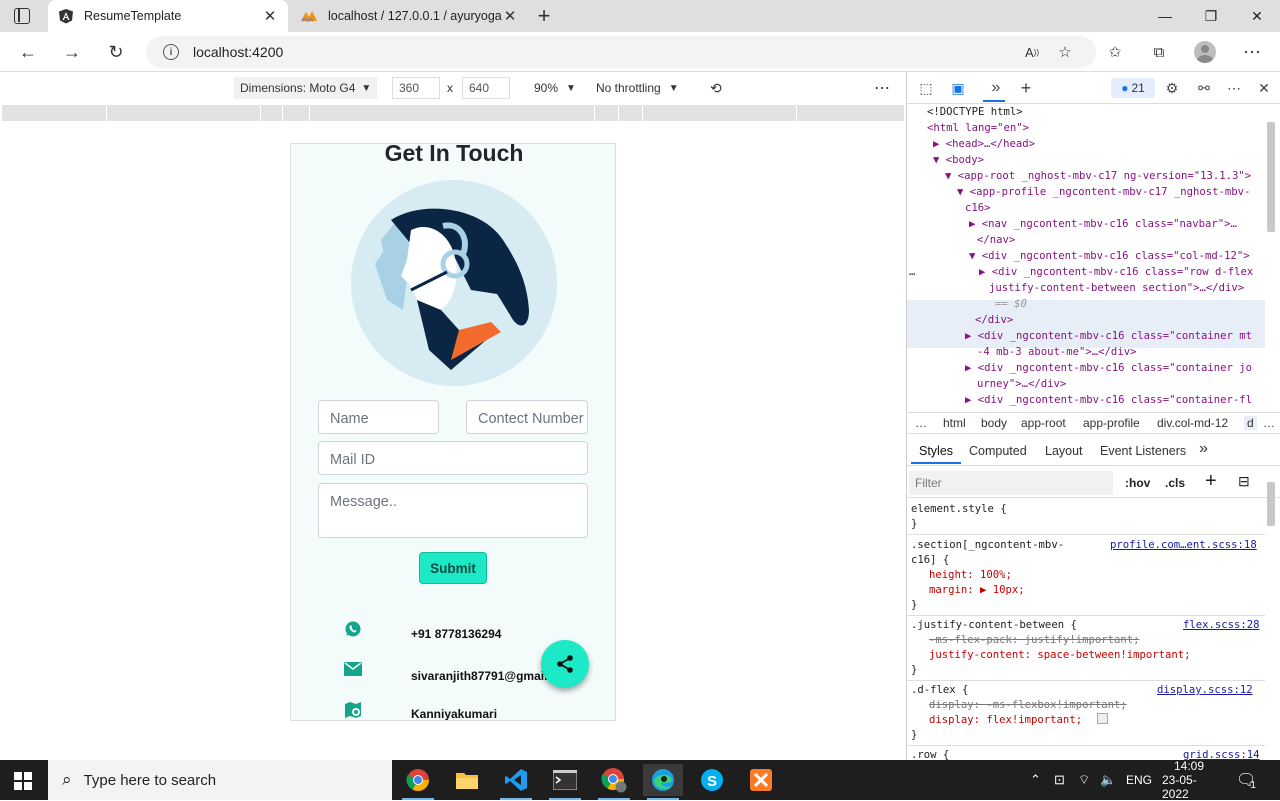  I want to click on crumb: app-profile, so click(1111, 423).